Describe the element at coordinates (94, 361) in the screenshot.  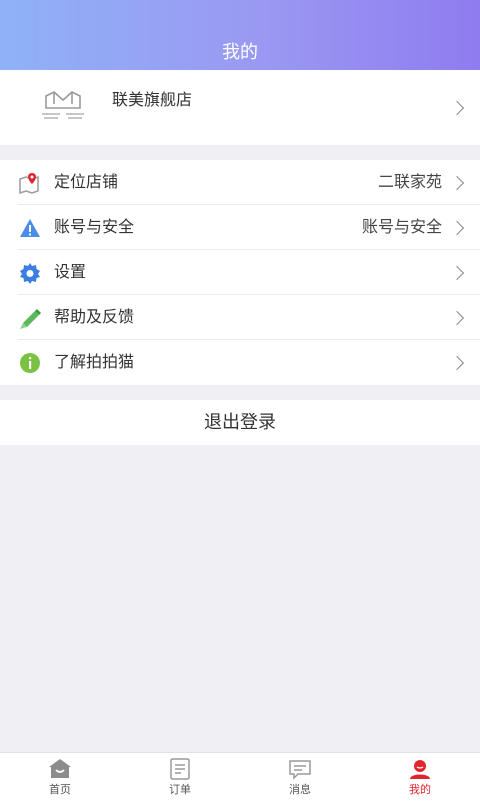
I see `menu-item-label: 了解拍拍猫` at that location.